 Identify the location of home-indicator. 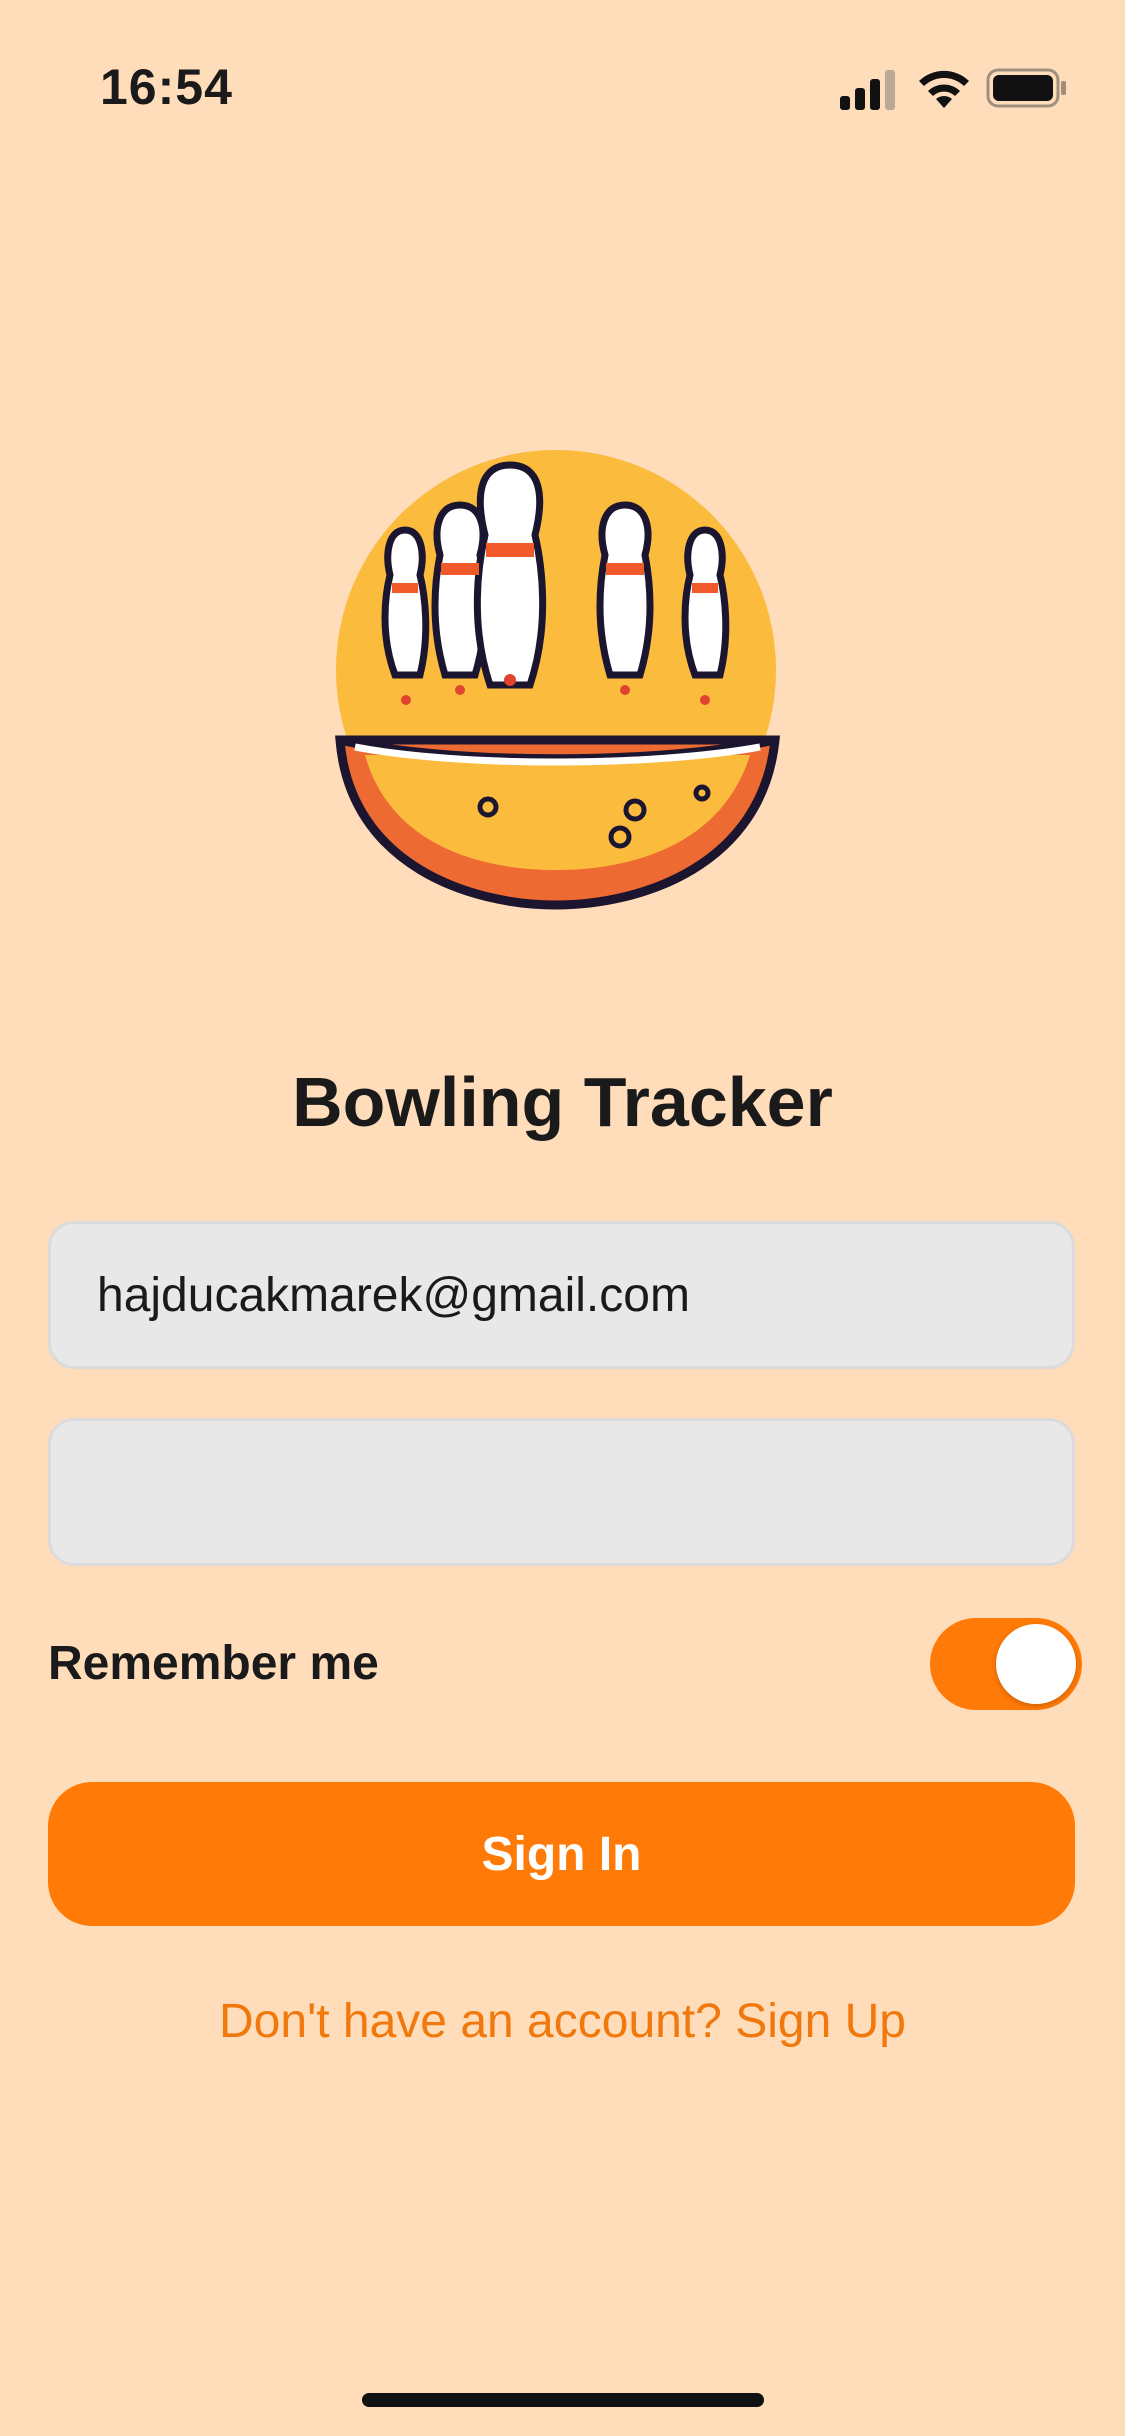
(563, 2400).